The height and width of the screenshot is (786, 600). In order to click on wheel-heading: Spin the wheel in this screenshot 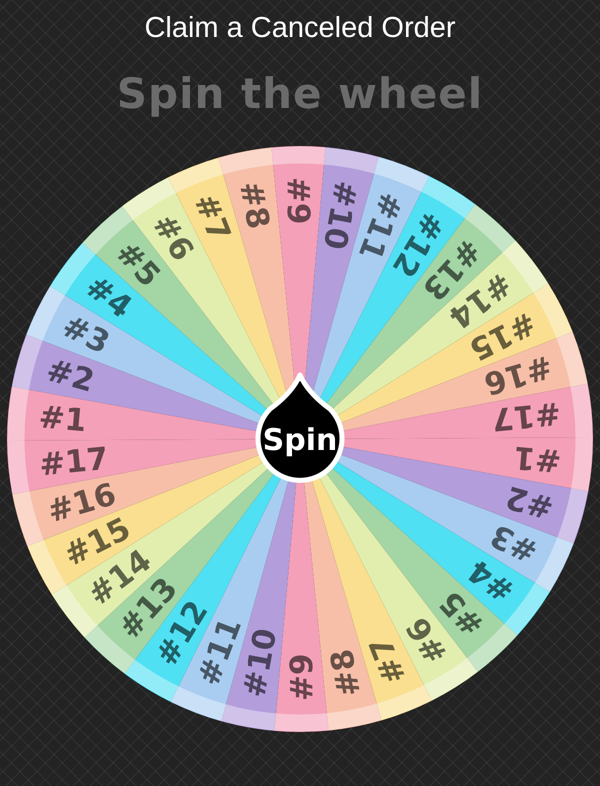, I will do `click(300, 94)`.